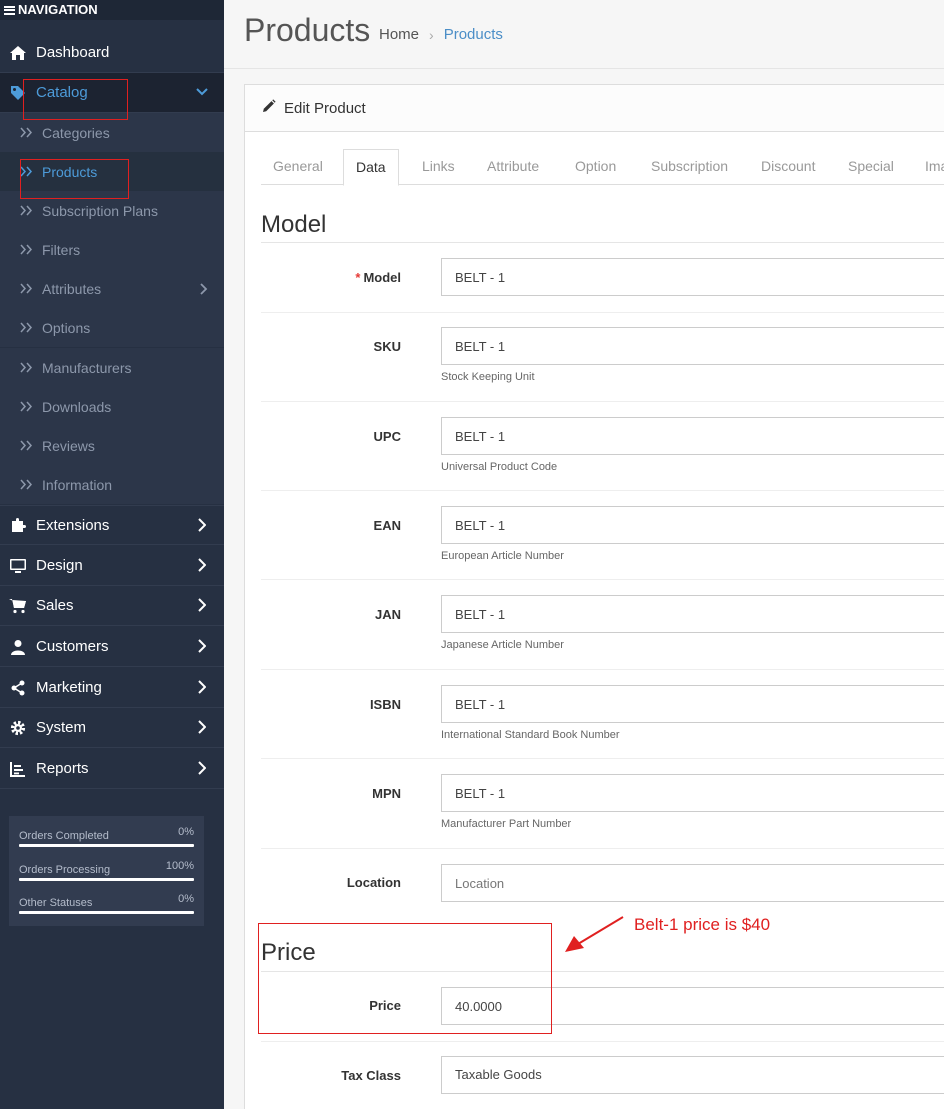 The height and width of the screenshot is (1109, 944). What do you see at coordinates (61, 727) in the screenshot?
I see `sidebar-item-label: System` at bounding box center [61, 727].